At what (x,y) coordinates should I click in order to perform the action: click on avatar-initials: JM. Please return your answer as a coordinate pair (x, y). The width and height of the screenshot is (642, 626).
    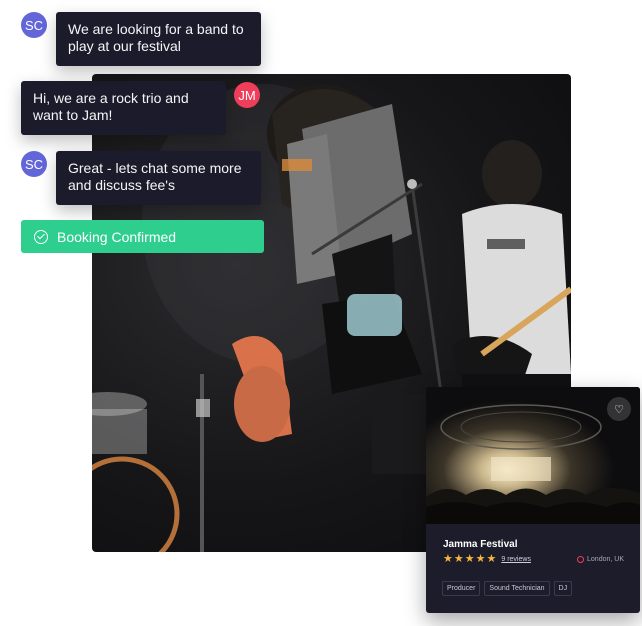
    Looking at the image, I should click on (247, 95).